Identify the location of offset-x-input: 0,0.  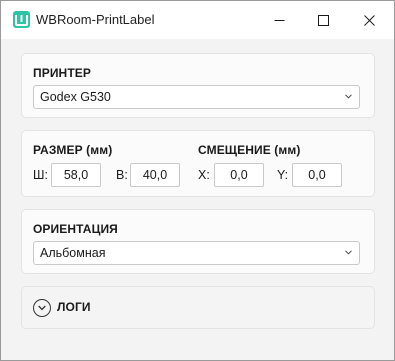
(239, 175).